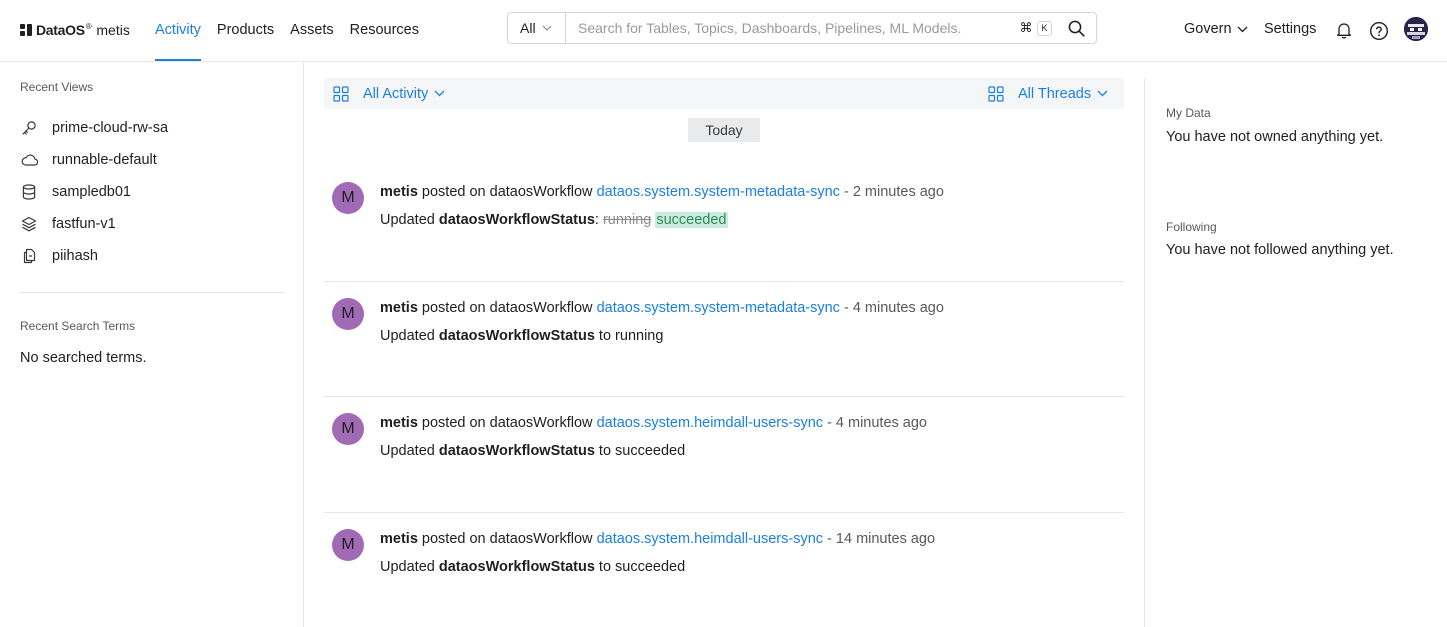 The image size is (1447, 627). I want to click on govern-menu: Govern, so click(1216, 29).